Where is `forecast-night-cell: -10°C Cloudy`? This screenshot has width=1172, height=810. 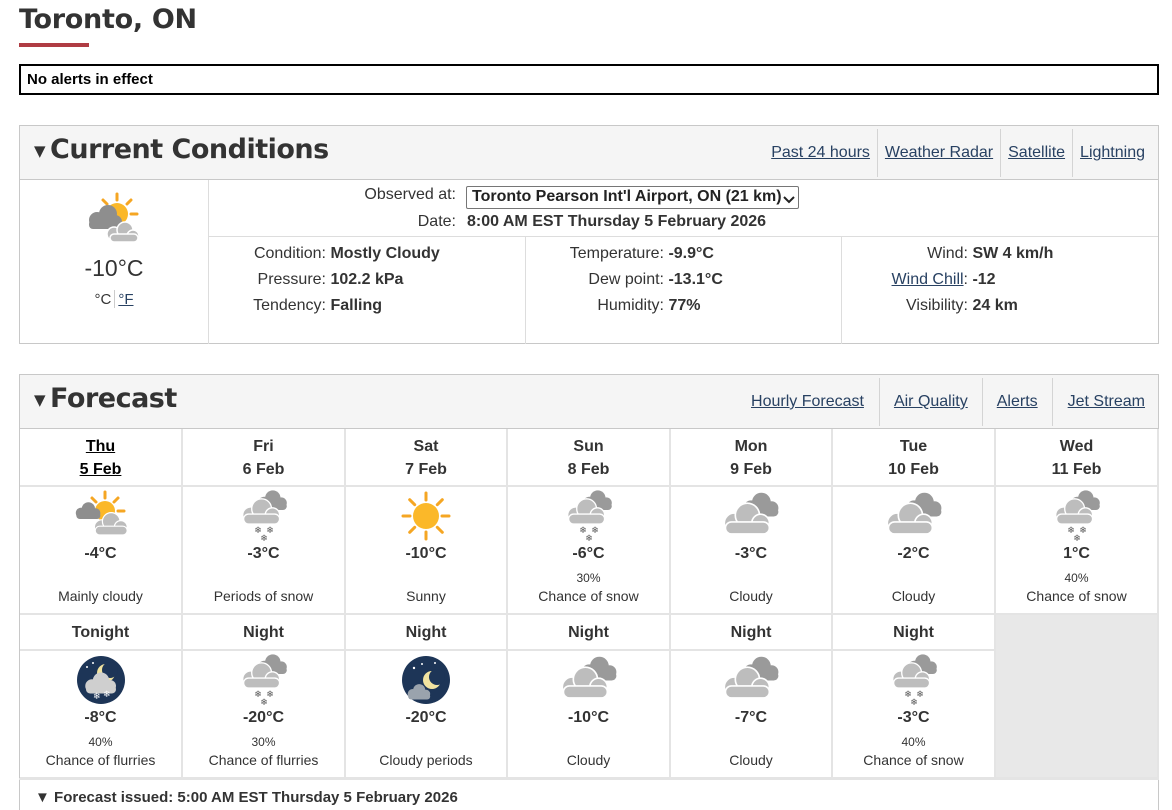 forecast-night-cell: -10°C Cloudy is located at coordinates (589, 715).